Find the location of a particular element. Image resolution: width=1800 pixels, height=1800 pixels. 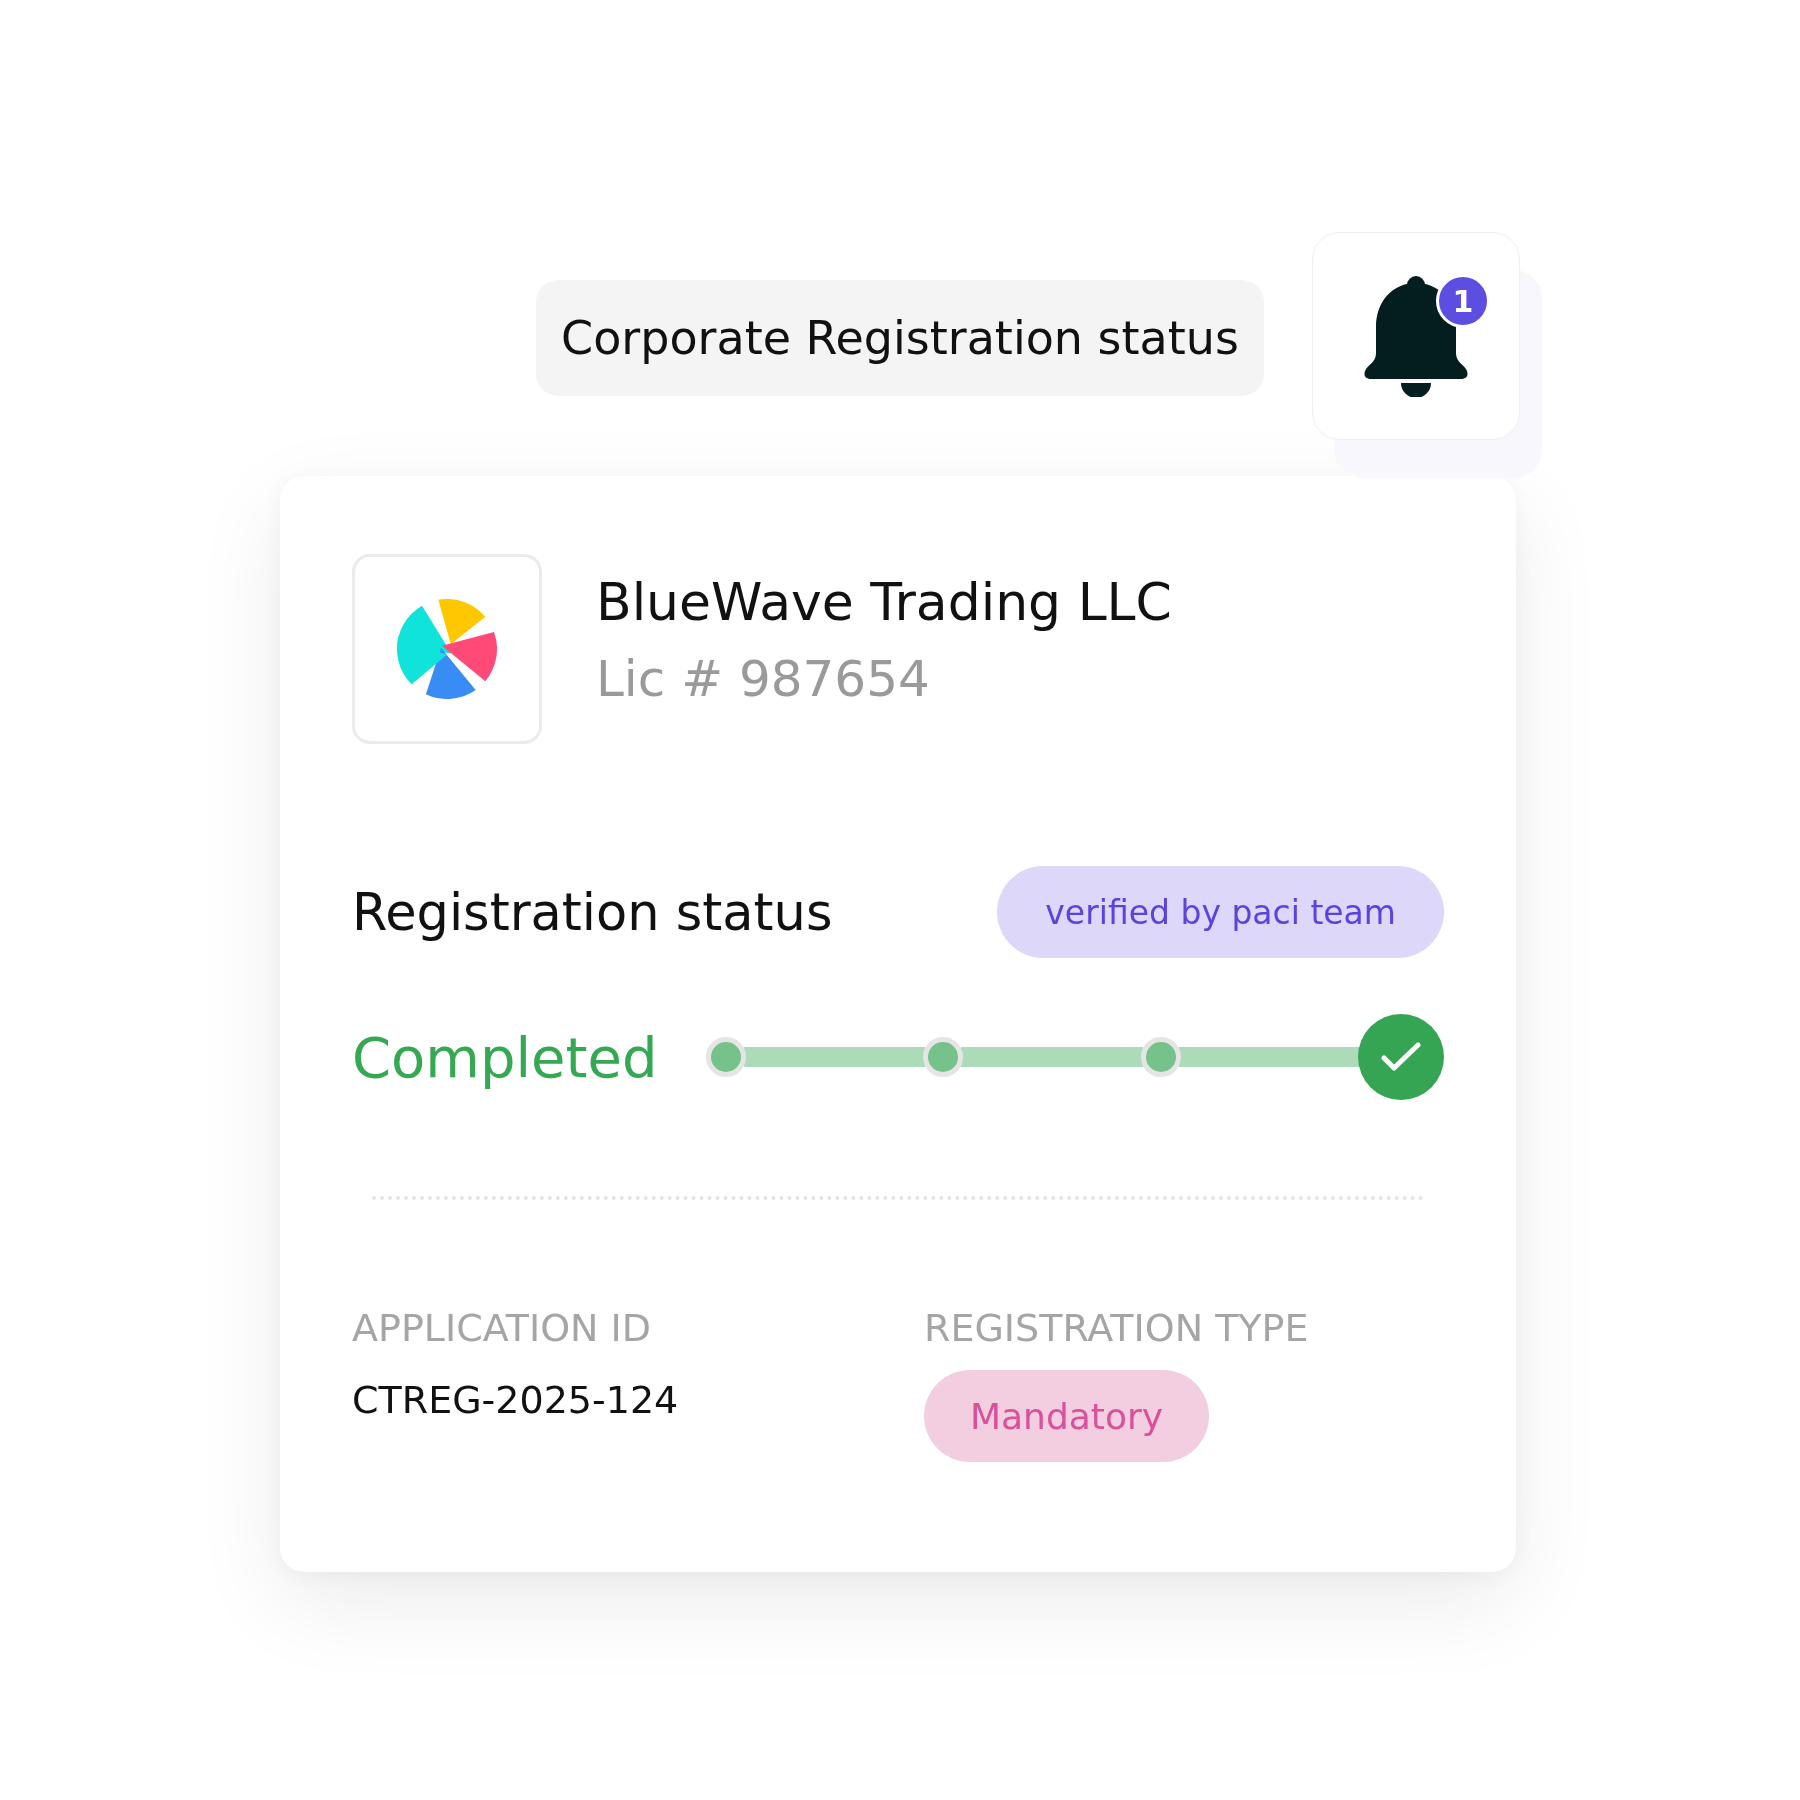

field-label: REGISTRATION TYPE is located at coordinates (1117, 1328).